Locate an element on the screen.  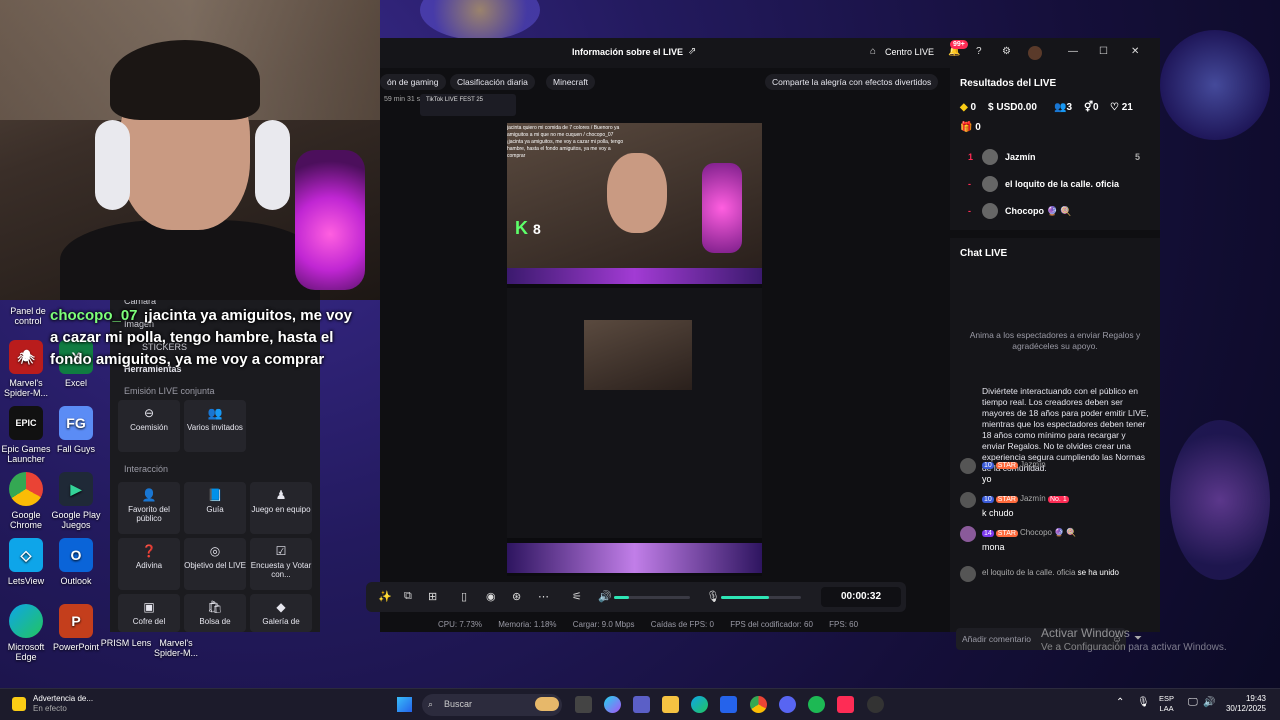
microphone-icon: 🎙 is located at coordinates (713, 596).